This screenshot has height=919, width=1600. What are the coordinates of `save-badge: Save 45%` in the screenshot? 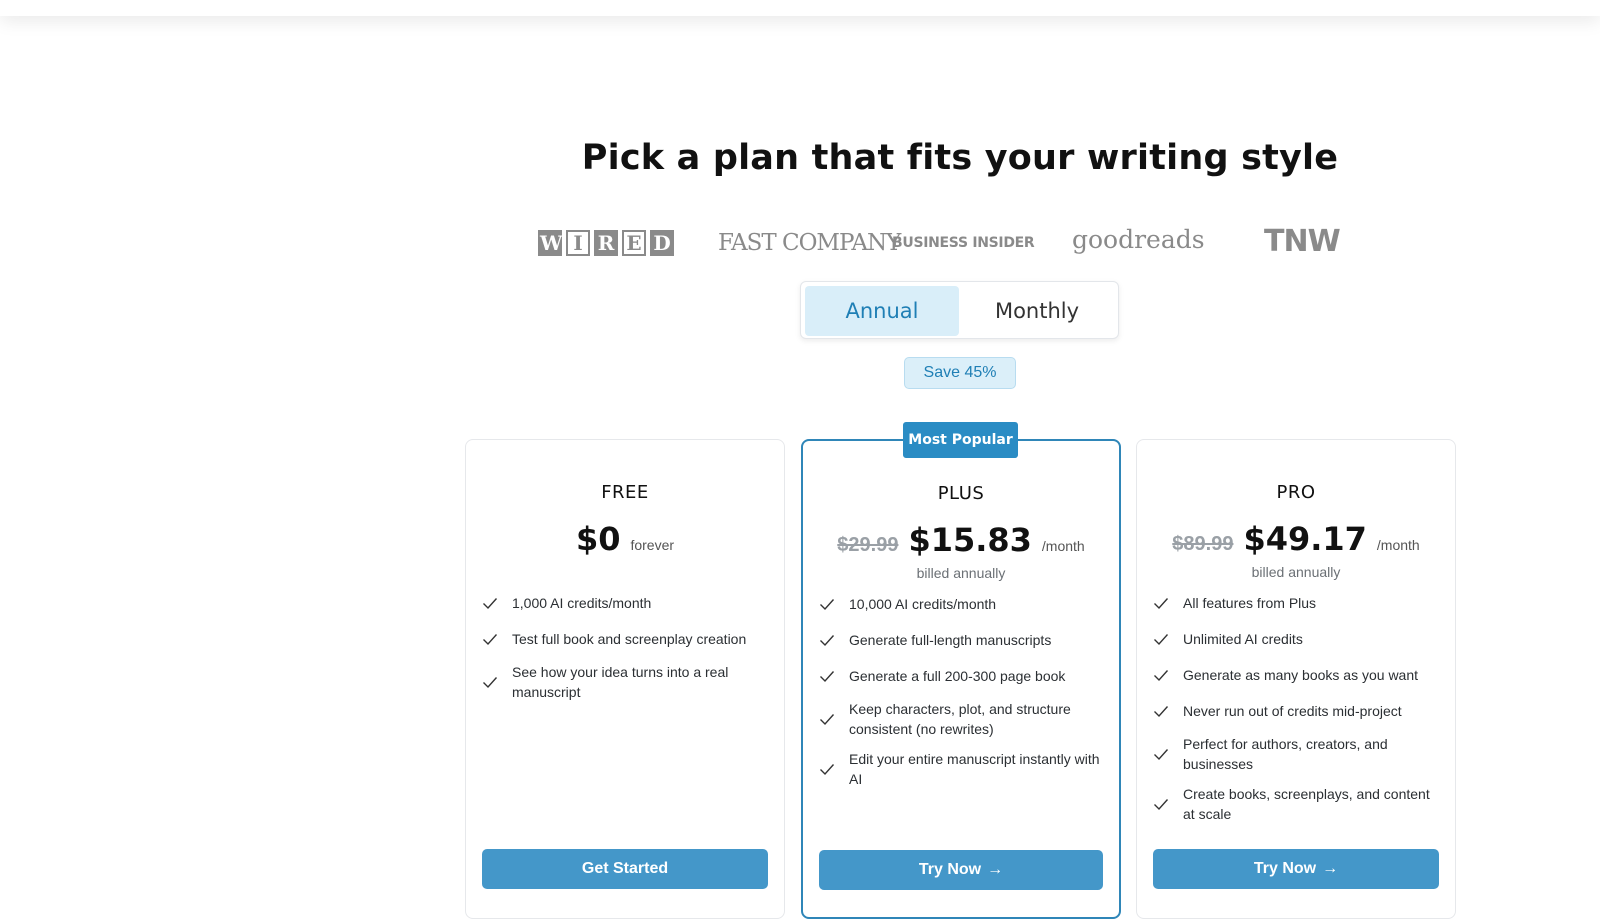 It's located at (960, 373).